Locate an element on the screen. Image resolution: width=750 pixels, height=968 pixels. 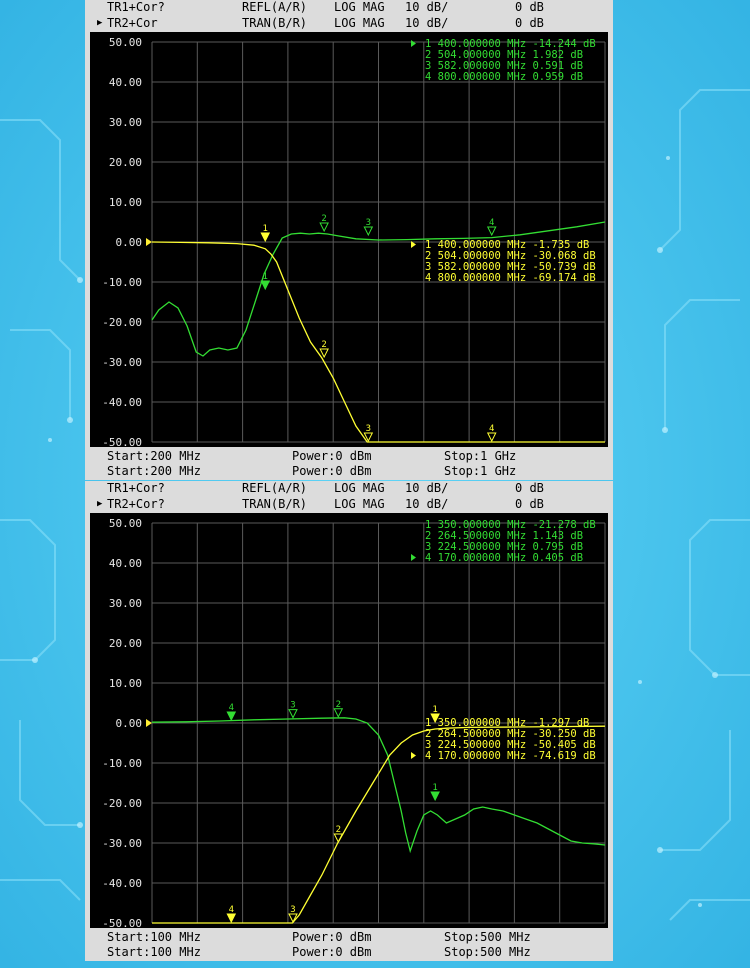
trace-2-header: ▶ TR2+Cor? TRAN(B/R) LOG MAG 10 dB/ 0 dB is located at coordinates (349, 504).